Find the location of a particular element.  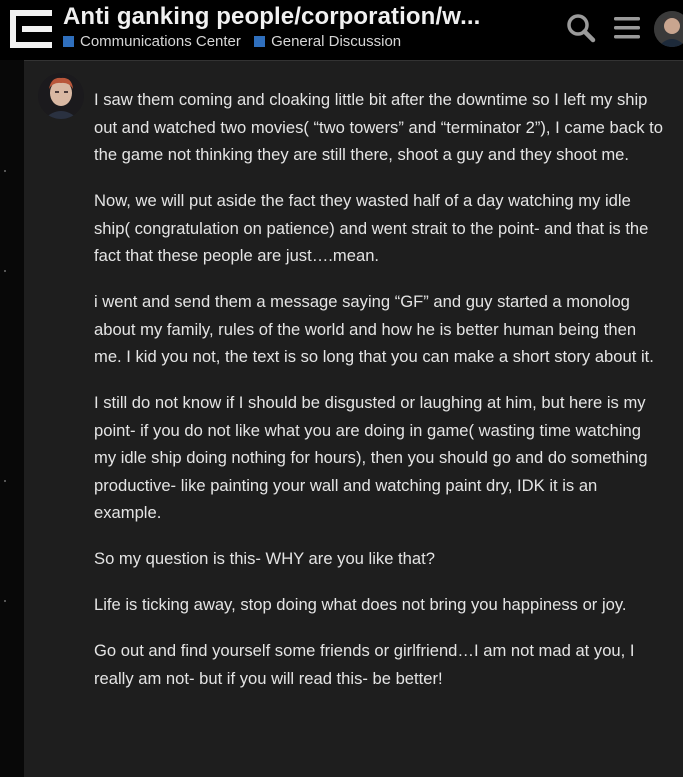

category-general-discussion: General Discussion is located at coordinates (327, 41).